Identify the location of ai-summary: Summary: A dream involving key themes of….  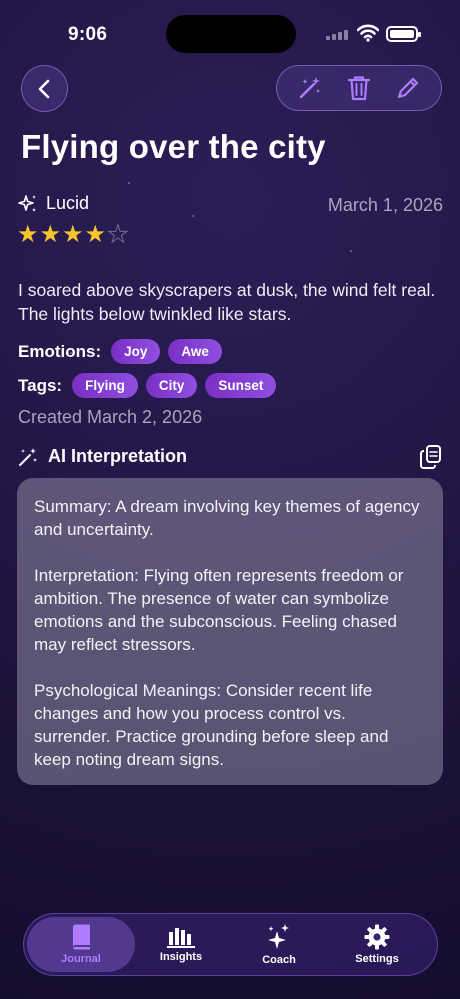
(227, 518).